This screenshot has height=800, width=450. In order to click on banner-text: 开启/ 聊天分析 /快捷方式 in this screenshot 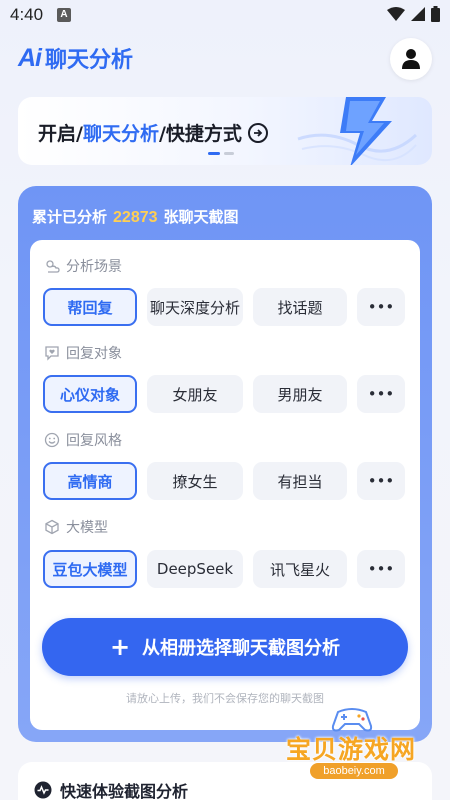, I will do `click(153, 132)`.